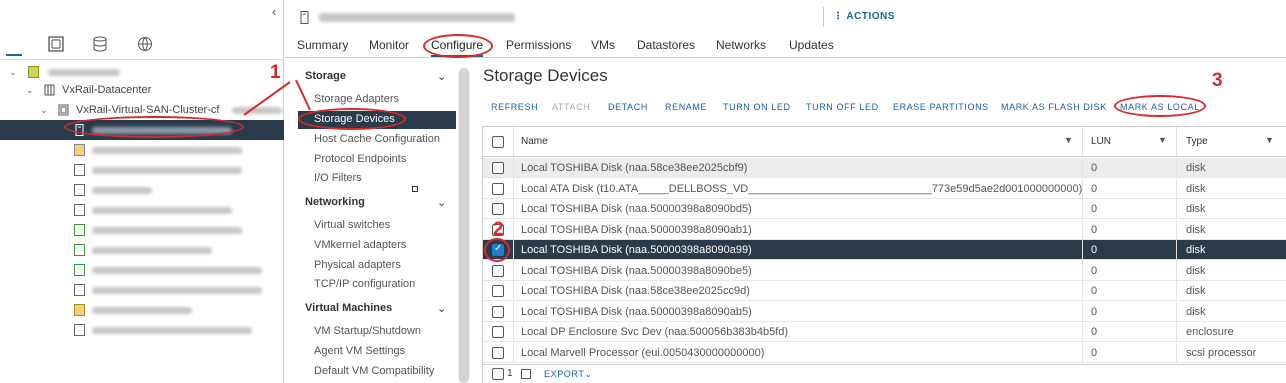 The width and height of the screenshot is (1286, 383). What do you see at coordinates (458, 46) in the screenshot?
I see `annotation-circle-configure` at bounding box center [458, 46].